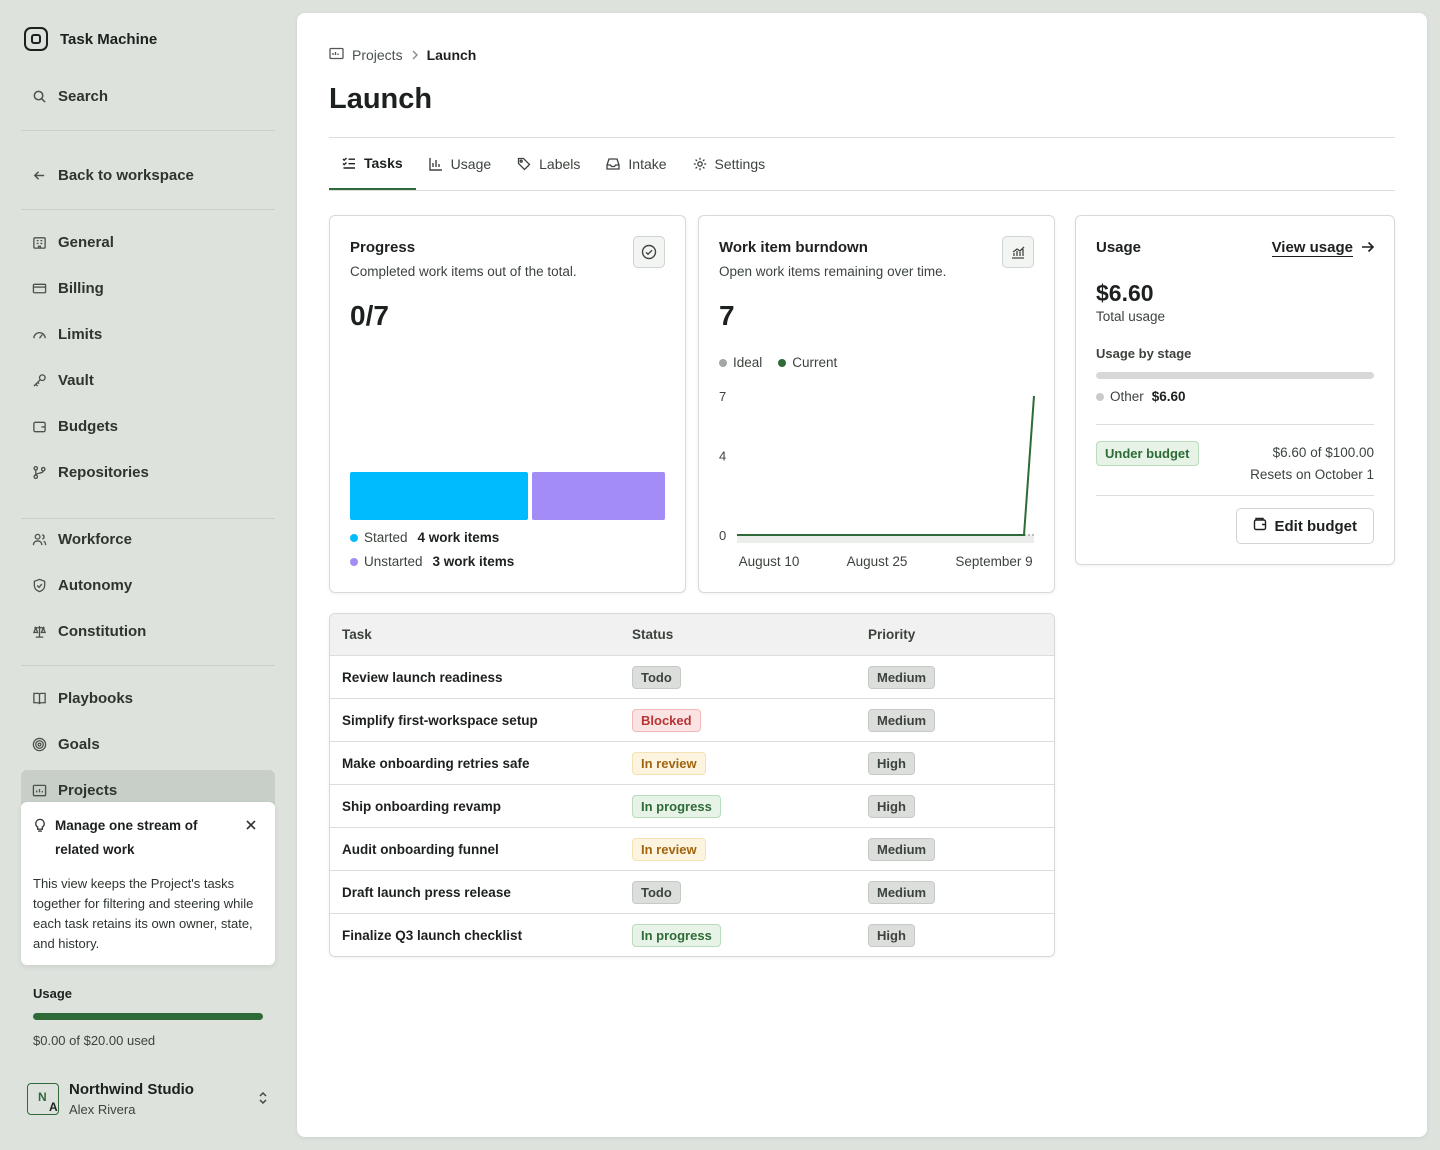 The height and width of the screenshot is (1150, 1440). Describe the element at coordinates (103, 472) in the screenshot. I see `sidebar-item-label: Repositories` at that location.